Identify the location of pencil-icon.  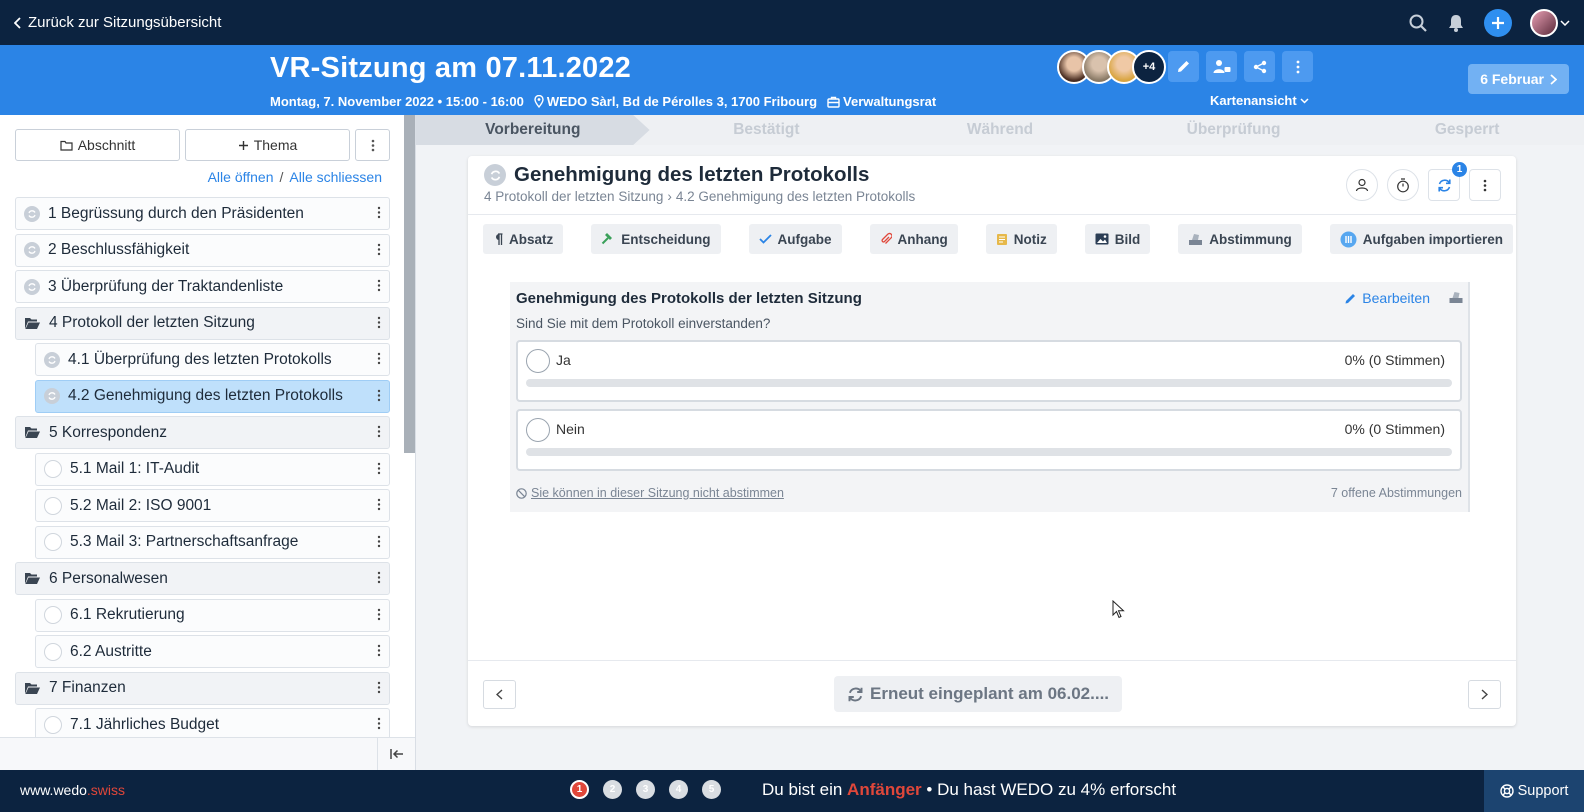
(1183, 66).